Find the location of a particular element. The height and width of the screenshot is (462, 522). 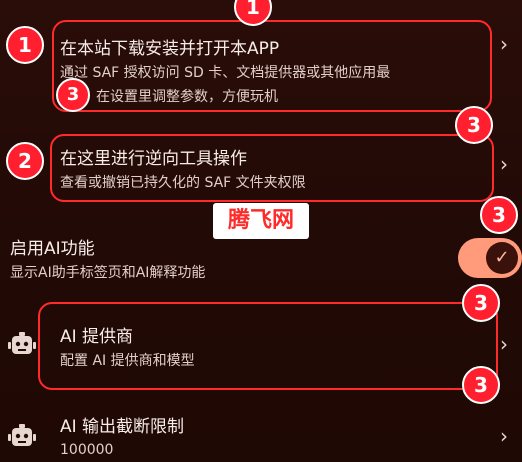

item-subtitle: 查看或撤销已持久化的 SAF 文件夹权限 is located at coordinates (183, 183).